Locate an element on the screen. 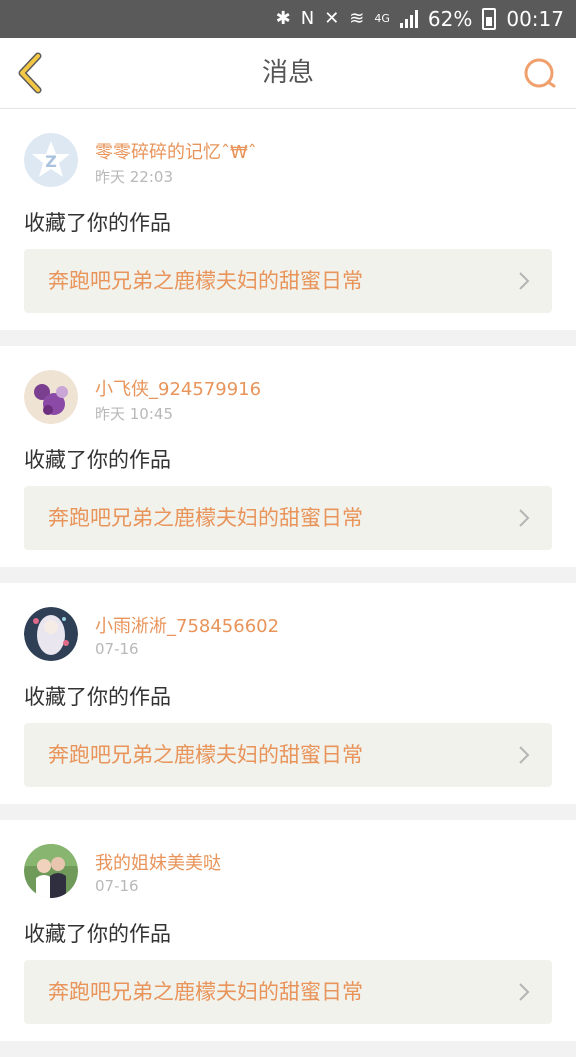 The height and width of the screenshot is (1057, 576). clock: 00:17 is located at coordinates (535, 19).